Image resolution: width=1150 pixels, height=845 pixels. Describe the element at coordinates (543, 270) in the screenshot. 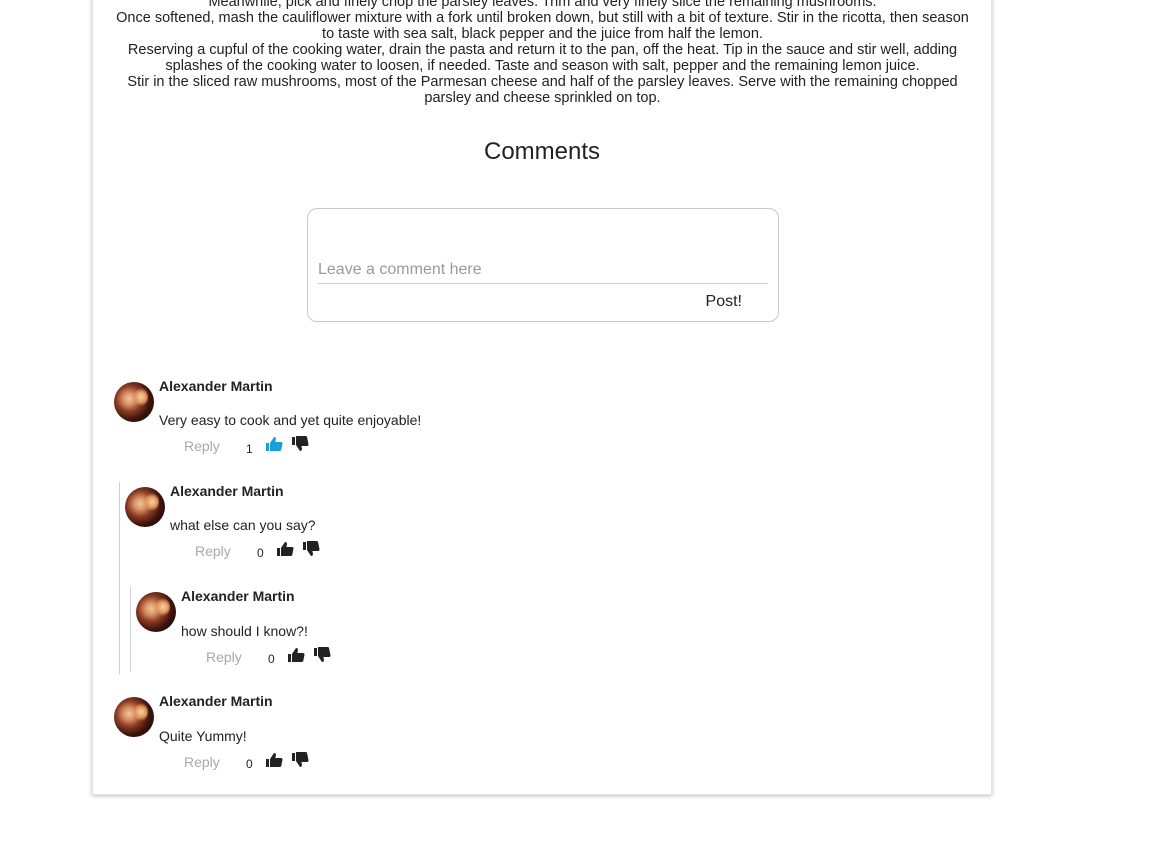

I see `comment-input` at that location.